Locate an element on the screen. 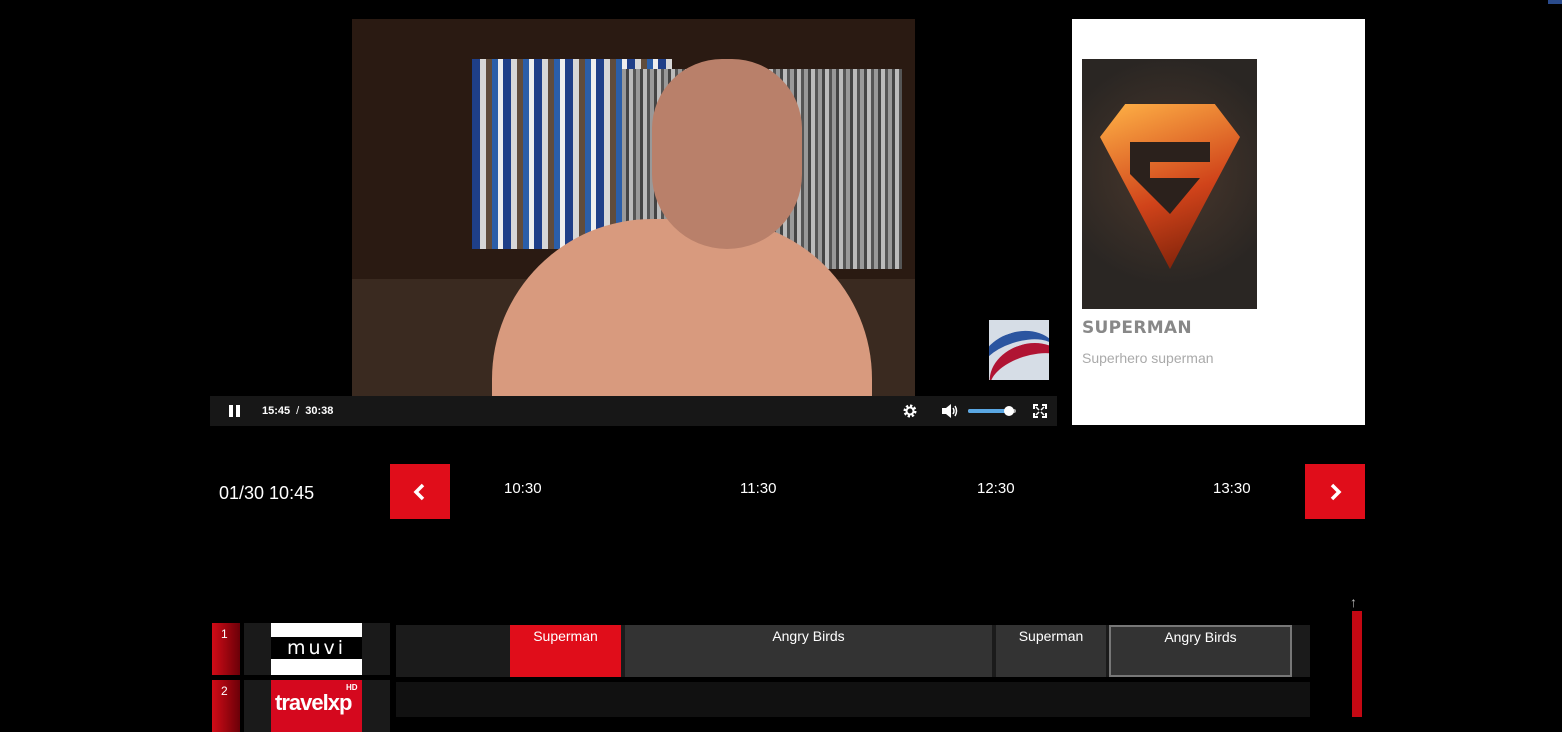  volume-level is located at coordinates (988, 411).